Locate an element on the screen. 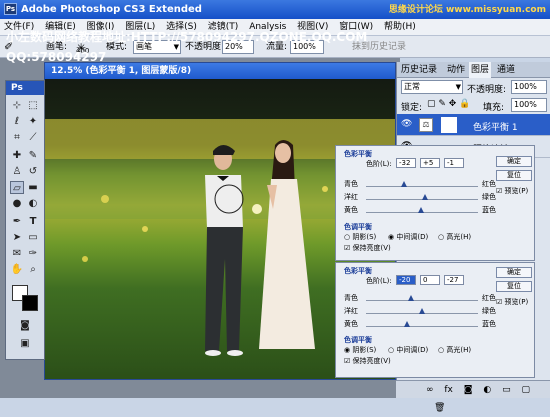 This screenshot has width=550, height=417. layer-row-selected: 👁 ⚖ 色彩平衡 1 is located at coordinates (473, 125).